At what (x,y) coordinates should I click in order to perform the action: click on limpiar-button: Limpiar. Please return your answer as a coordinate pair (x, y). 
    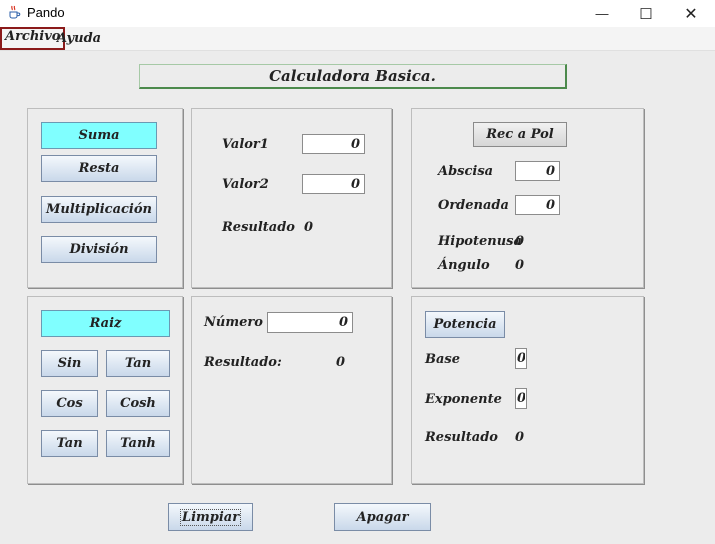
    Looking at the image, I should click on (210, 517).